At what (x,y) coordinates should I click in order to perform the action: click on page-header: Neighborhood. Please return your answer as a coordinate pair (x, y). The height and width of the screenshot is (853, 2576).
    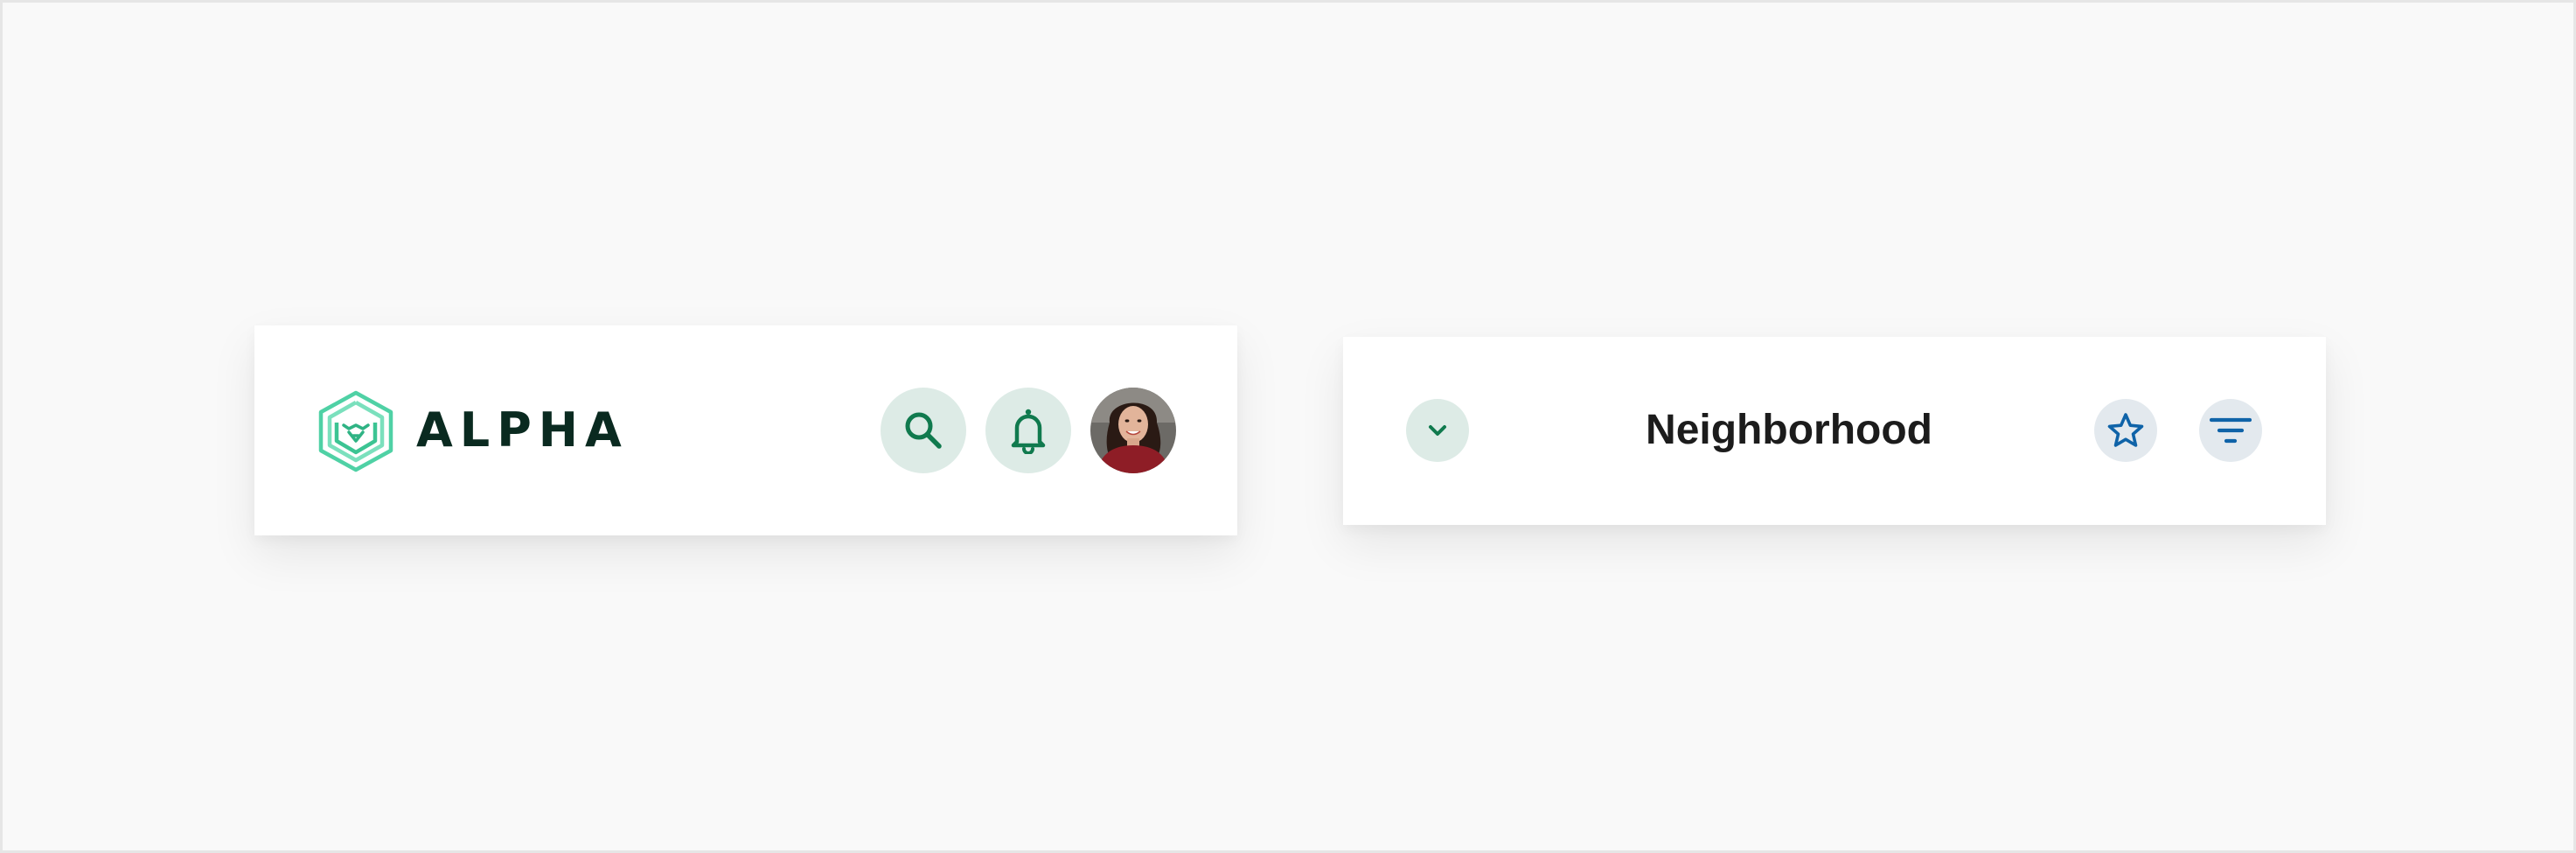
    Looking at the image, I should click on (1835, 431).